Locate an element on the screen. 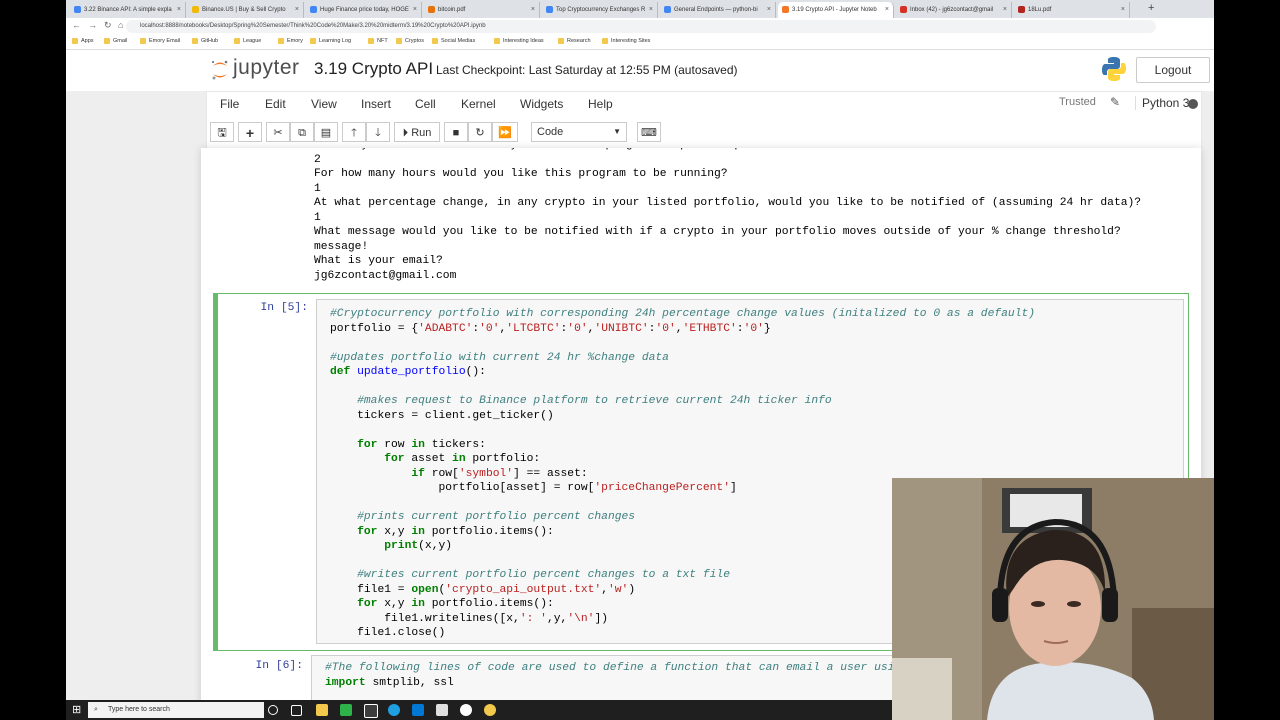 The width and height of the screenshot is (1280, 720). code-line: for asset in portfolio: is located at coordinates (462, 459).